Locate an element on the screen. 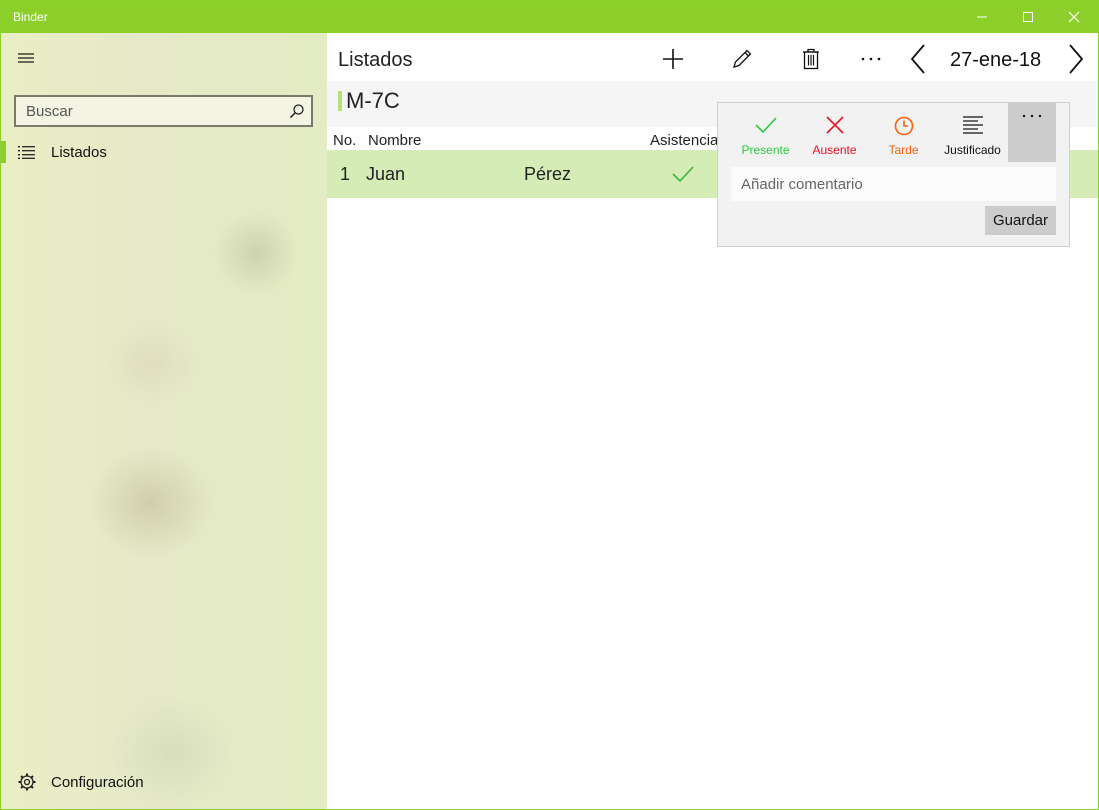  search-box is located at coordinates (163, 111).